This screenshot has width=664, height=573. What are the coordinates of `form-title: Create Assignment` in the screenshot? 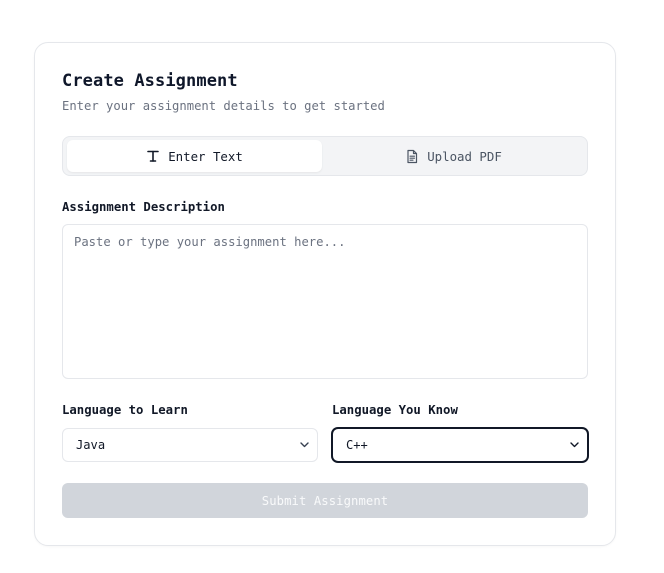 It's located at (150, 81).